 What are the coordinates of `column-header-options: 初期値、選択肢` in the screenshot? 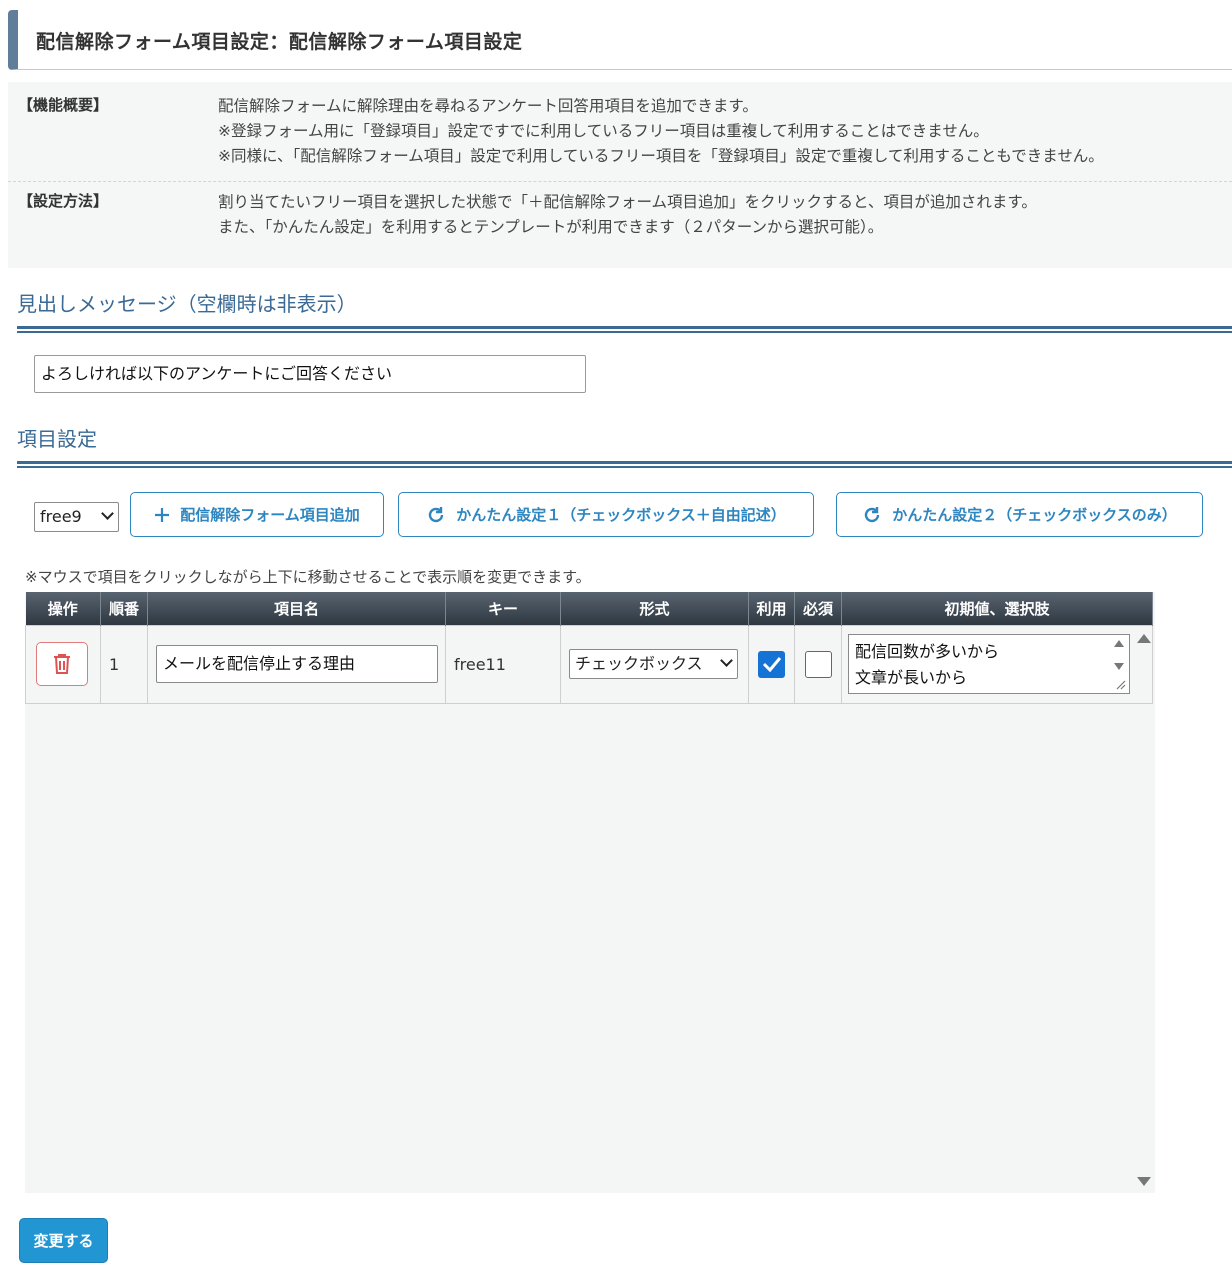 It's located at (997, 608).